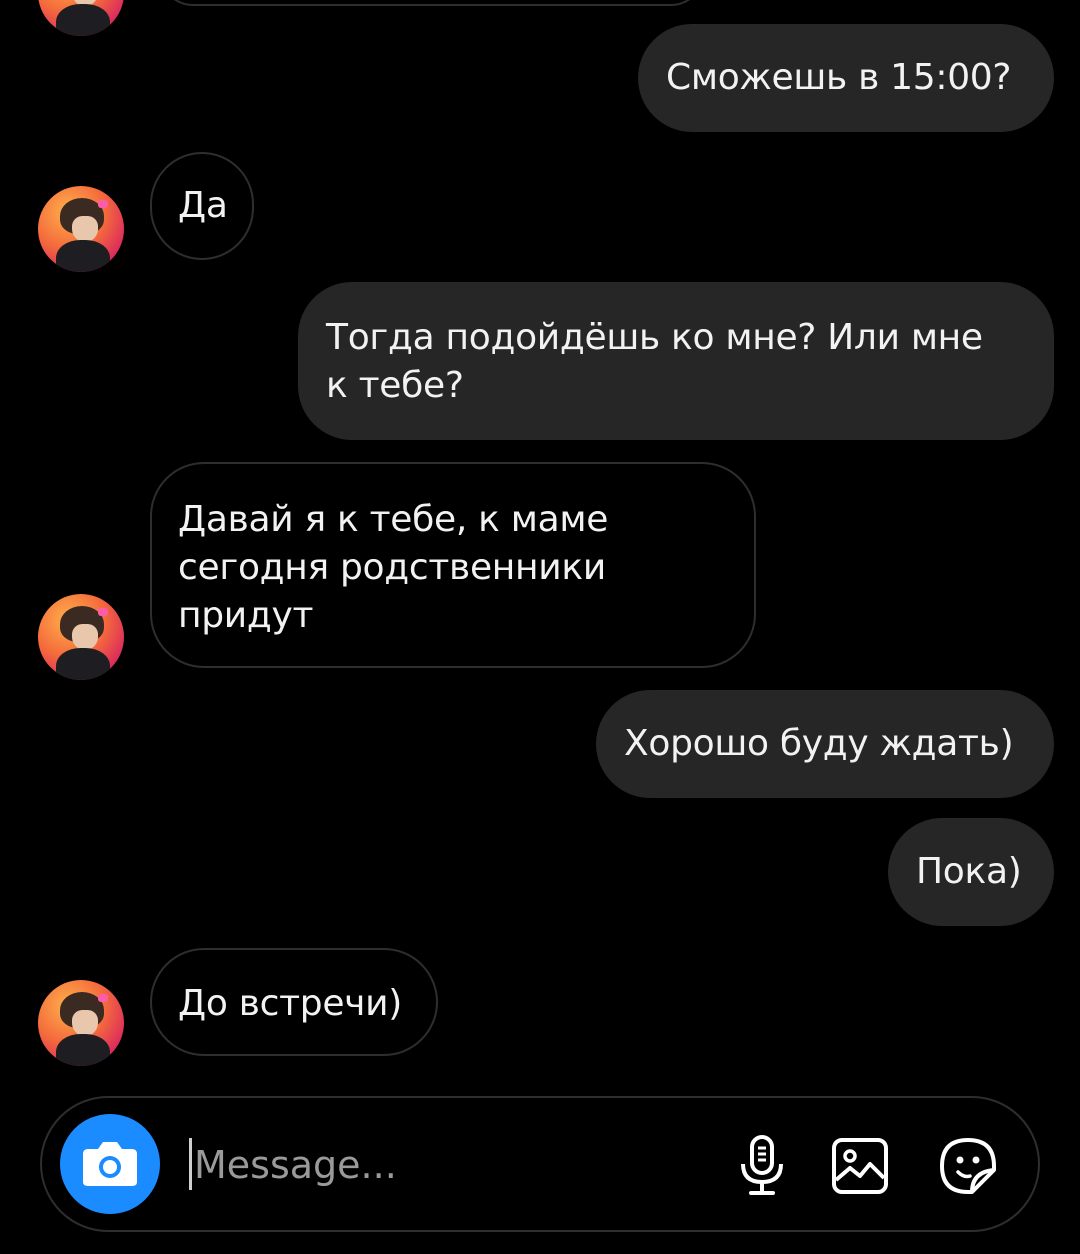 Image resolution: width=1080 pixels, height=1254 pixels. Describe the element at coordinates (294, 1002) in the screenshot. I see `incoming-message: До встречи)` at that location.